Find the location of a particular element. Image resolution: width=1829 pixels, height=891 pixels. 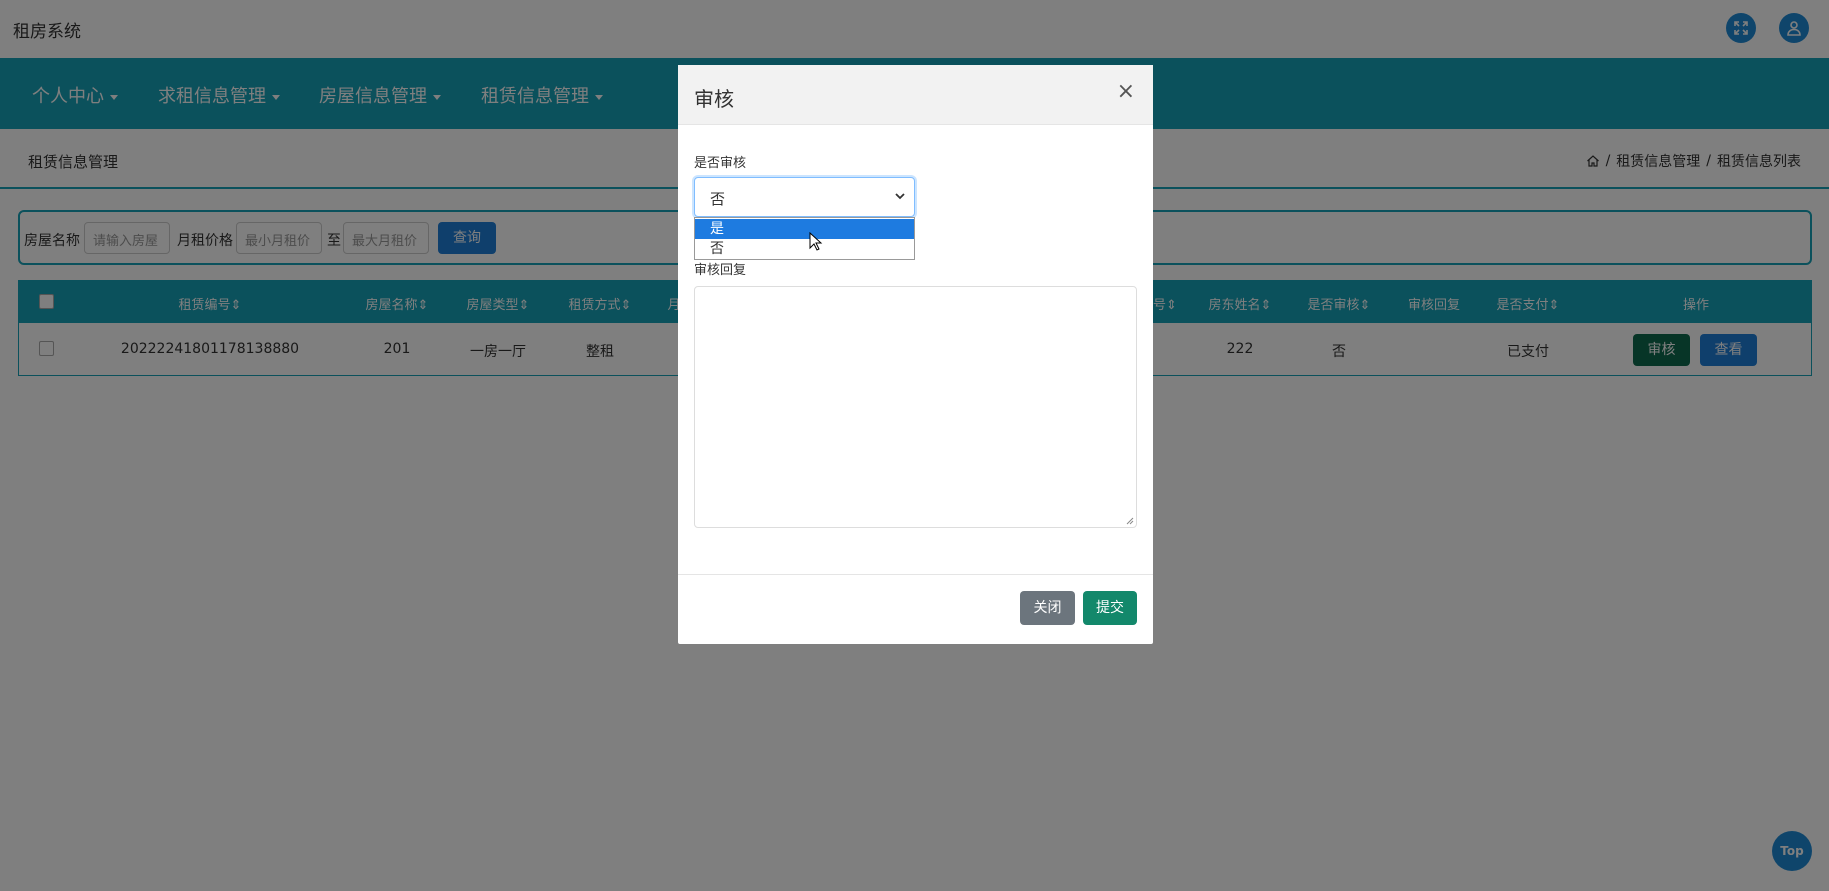

audit-status-label: 是否审核 is located at coordinates (720, 163).